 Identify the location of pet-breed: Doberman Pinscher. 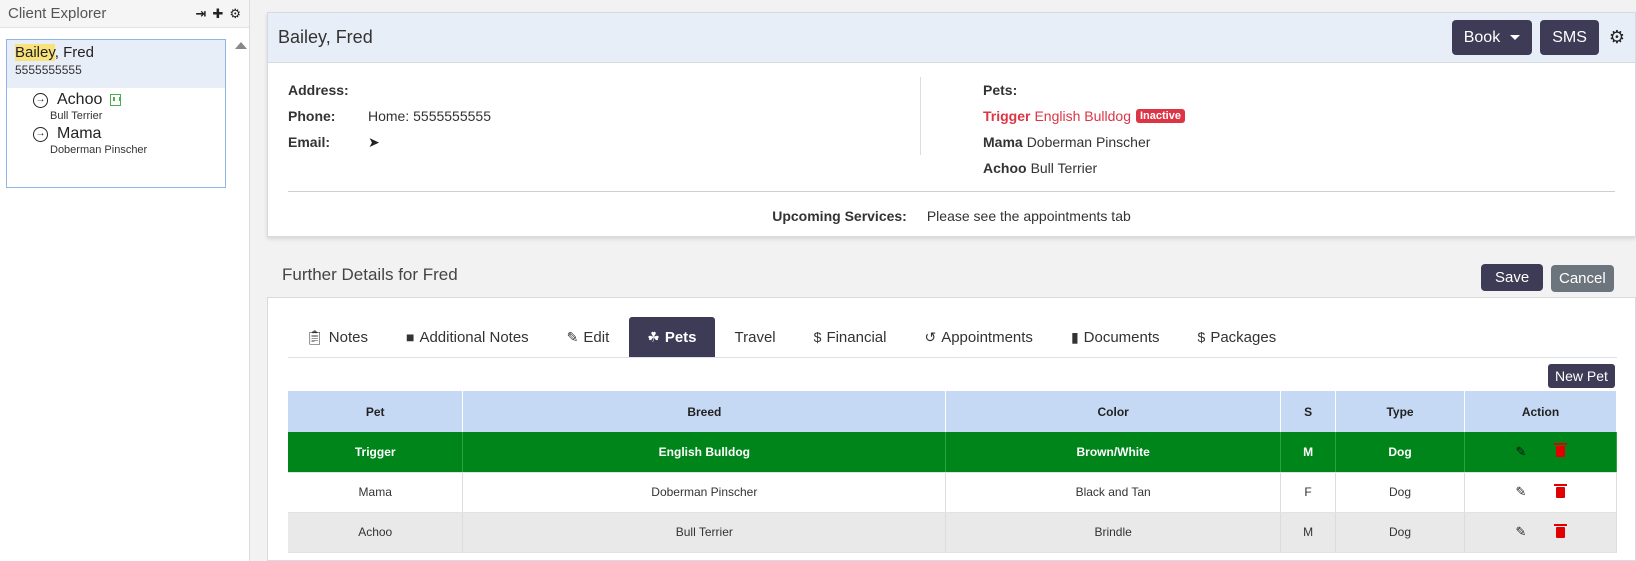
(99, 150).